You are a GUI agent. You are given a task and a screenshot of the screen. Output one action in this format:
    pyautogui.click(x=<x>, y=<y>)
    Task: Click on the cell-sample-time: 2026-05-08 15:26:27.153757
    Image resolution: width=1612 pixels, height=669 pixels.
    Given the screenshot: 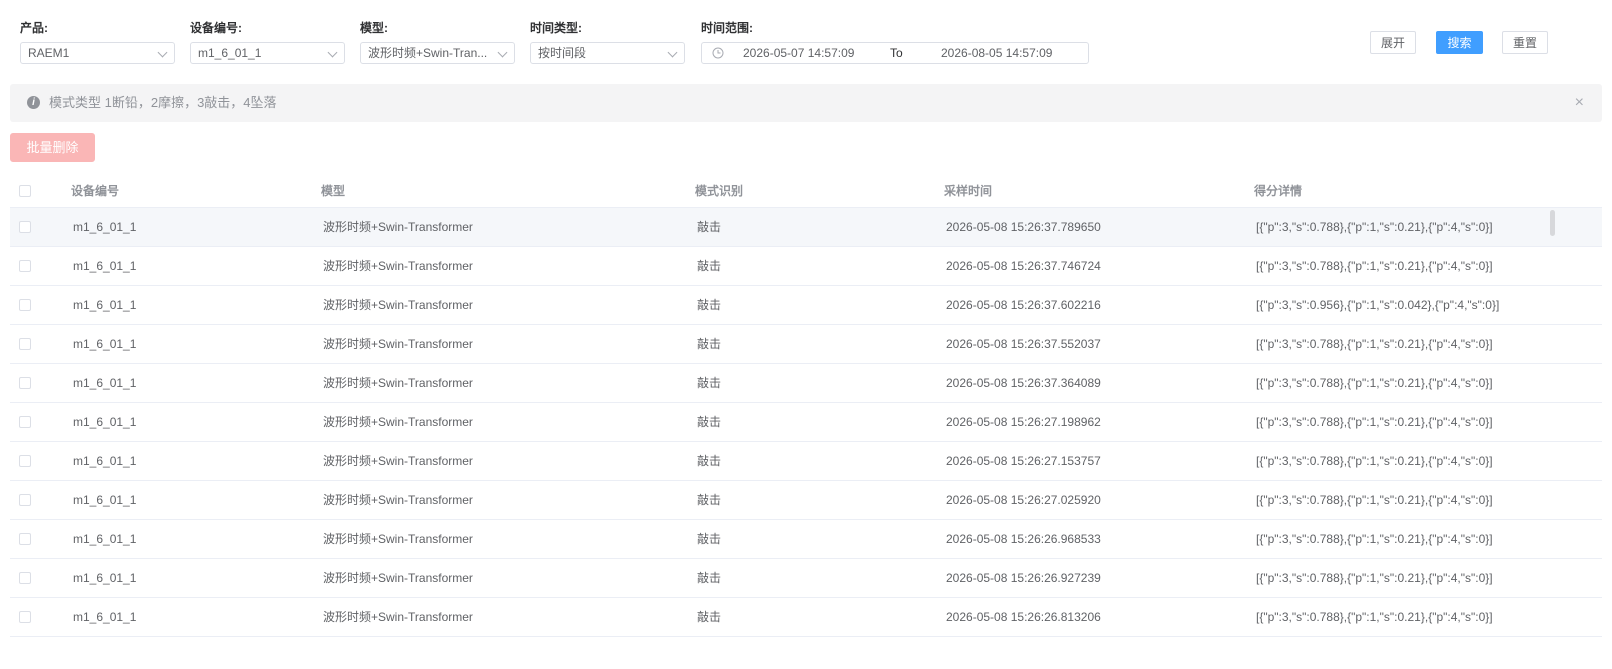 What is the action you would take?
    pyautogui.click(x=1023, y=461)
    